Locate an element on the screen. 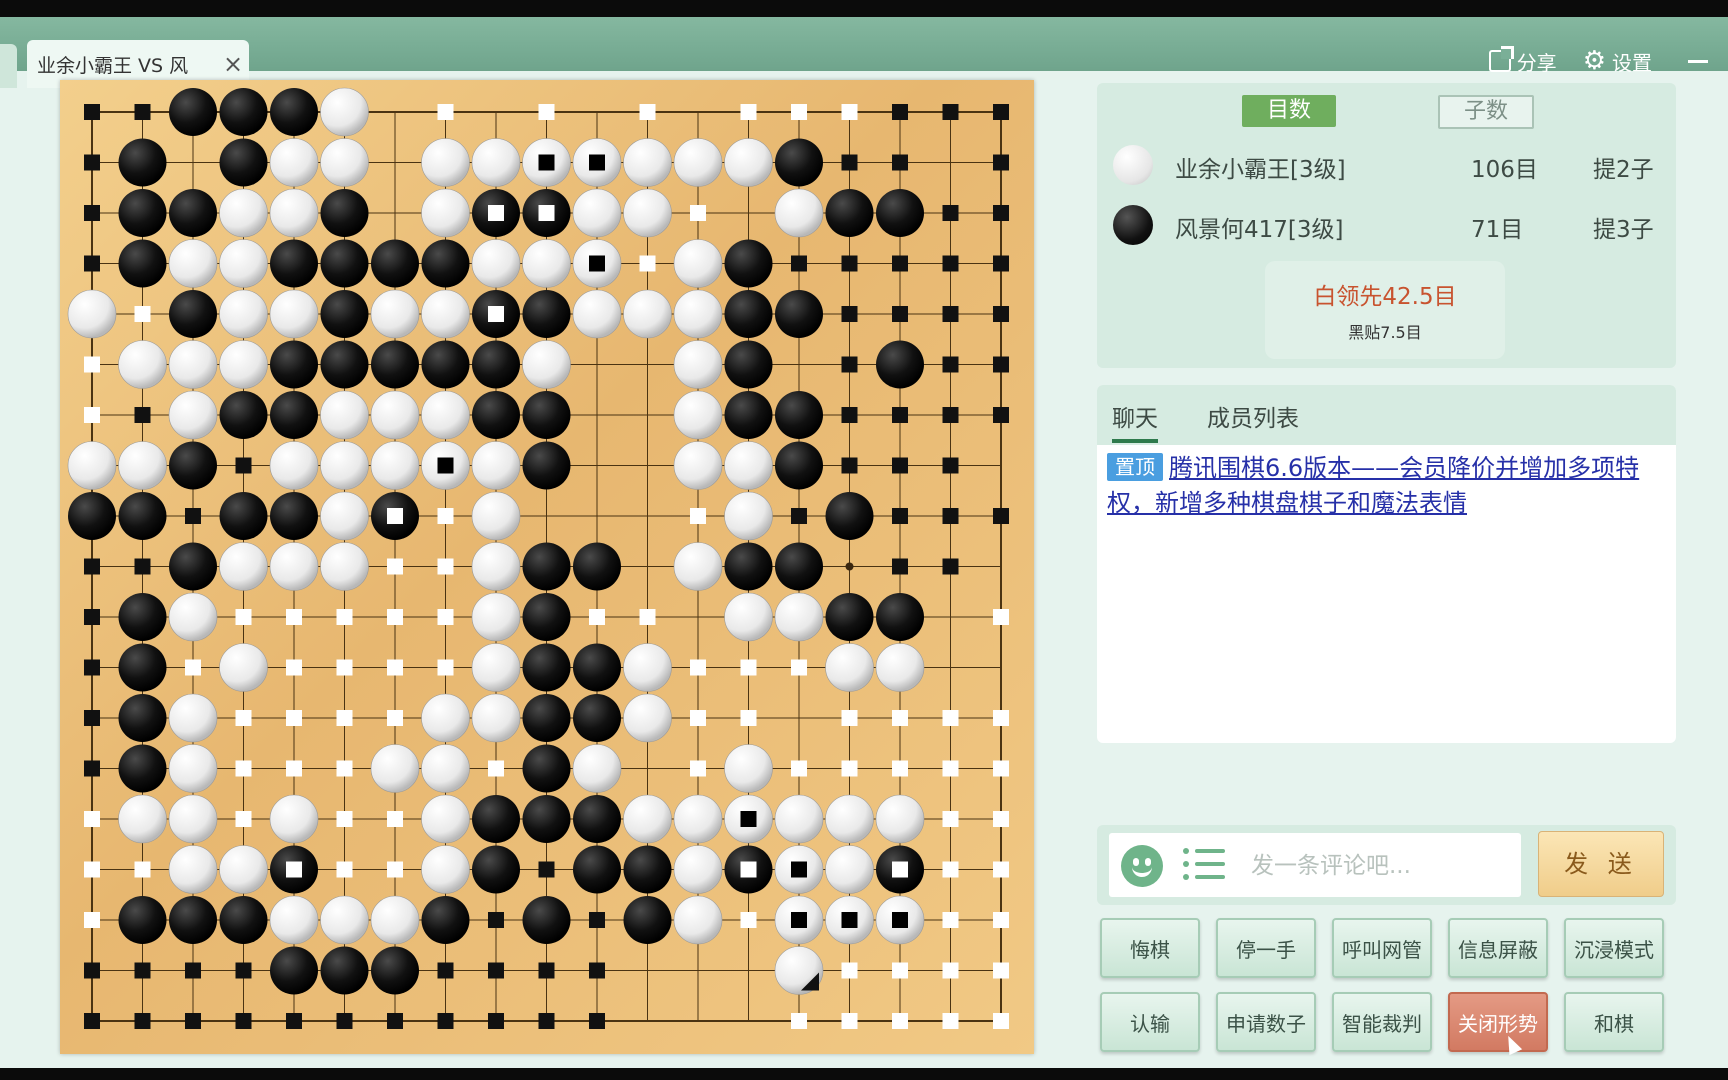  comment-input is located at coordinates (1381, 866).